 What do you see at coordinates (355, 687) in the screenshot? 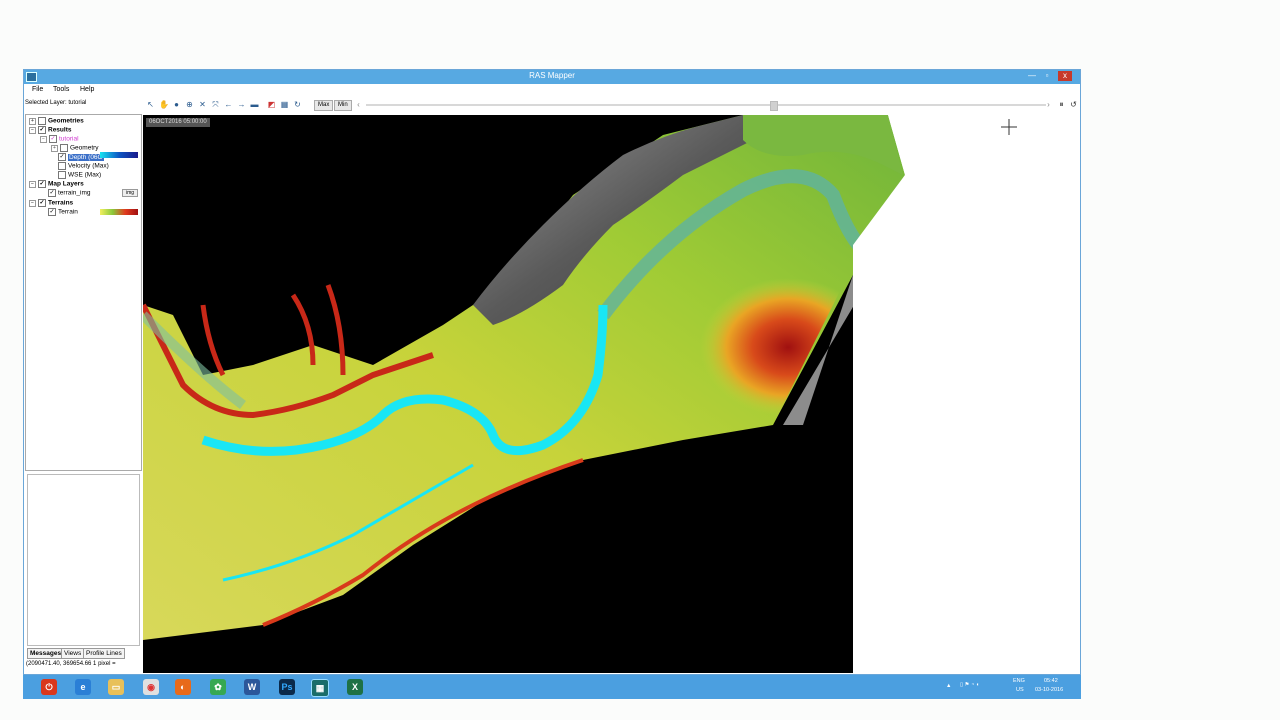
I see `excel-icon: X` at bounding box center [355, 687].